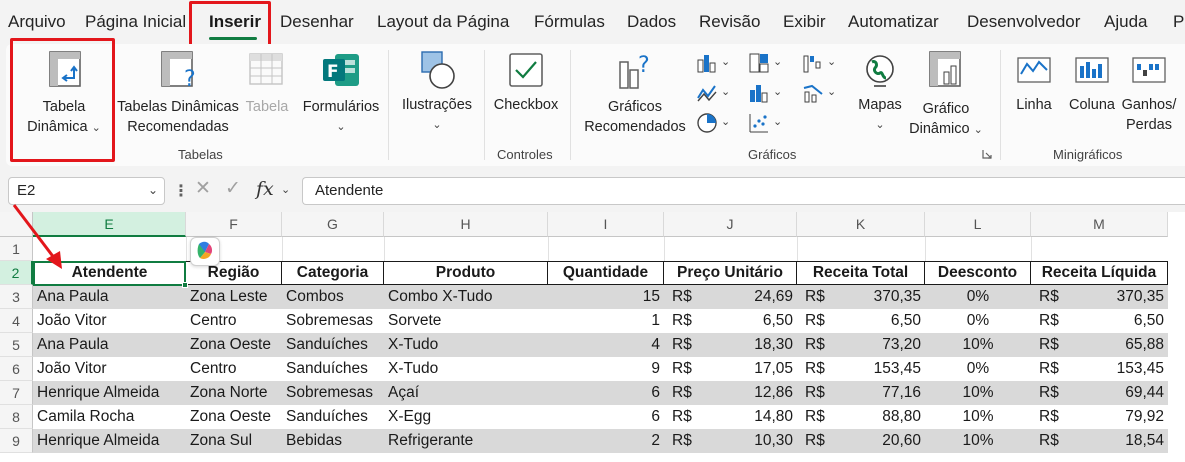 The height and width of the screenshot is (462, 1185). I want to click on forms-button: F Formulários ⌄, so click(341, 96).